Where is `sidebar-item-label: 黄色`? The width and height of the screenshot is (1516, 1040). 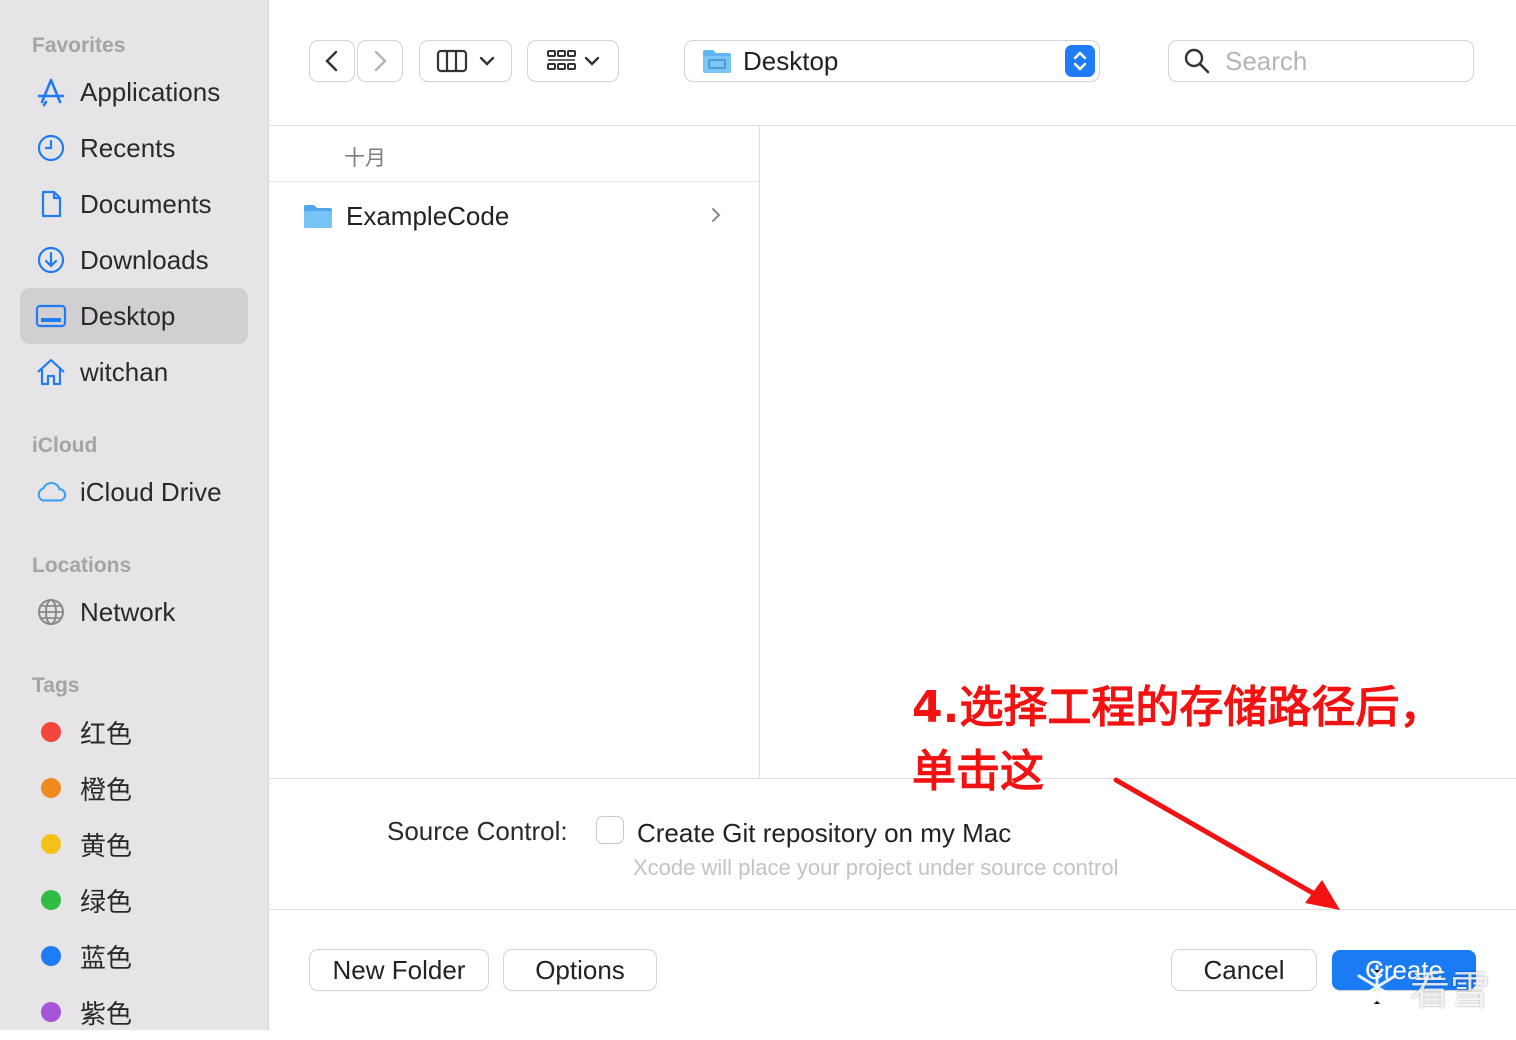 sidebar-item-label: 黄色 is located at coordinates (106, 845).